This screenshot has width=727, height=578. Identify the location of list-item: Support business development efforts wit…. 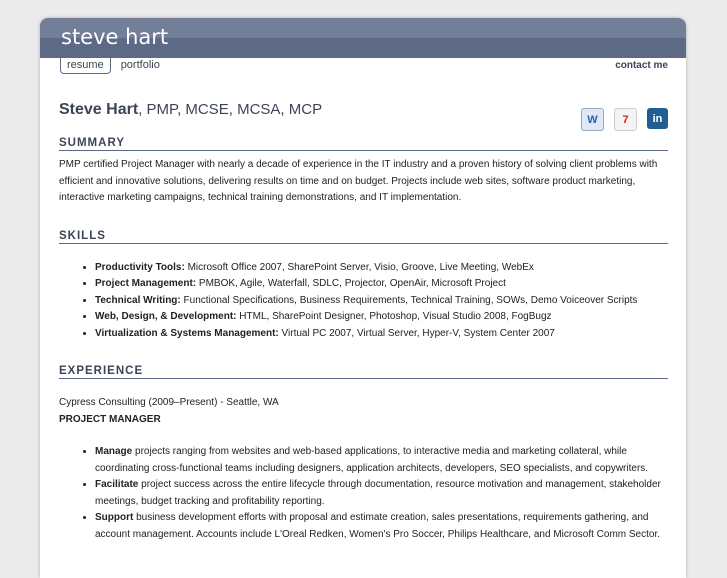
(381, 526).